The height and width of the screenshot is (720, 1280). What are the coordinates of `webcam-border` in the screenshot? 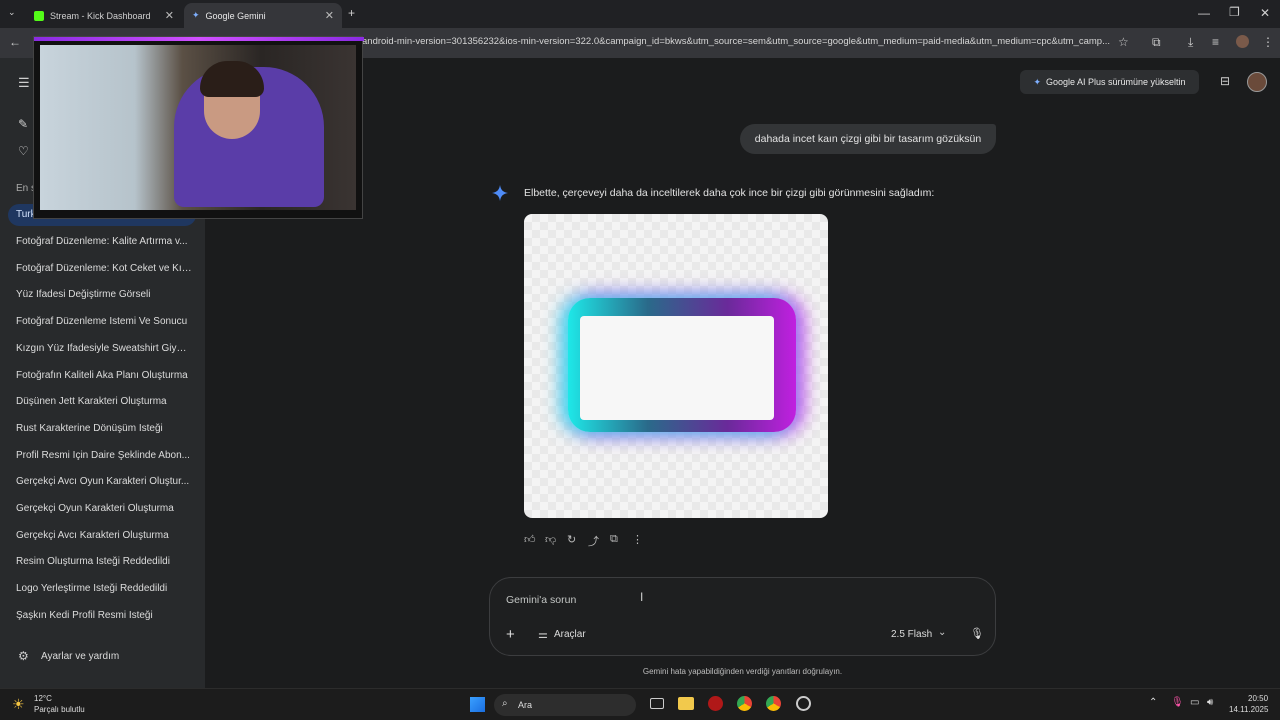 It's located at (199, 39).